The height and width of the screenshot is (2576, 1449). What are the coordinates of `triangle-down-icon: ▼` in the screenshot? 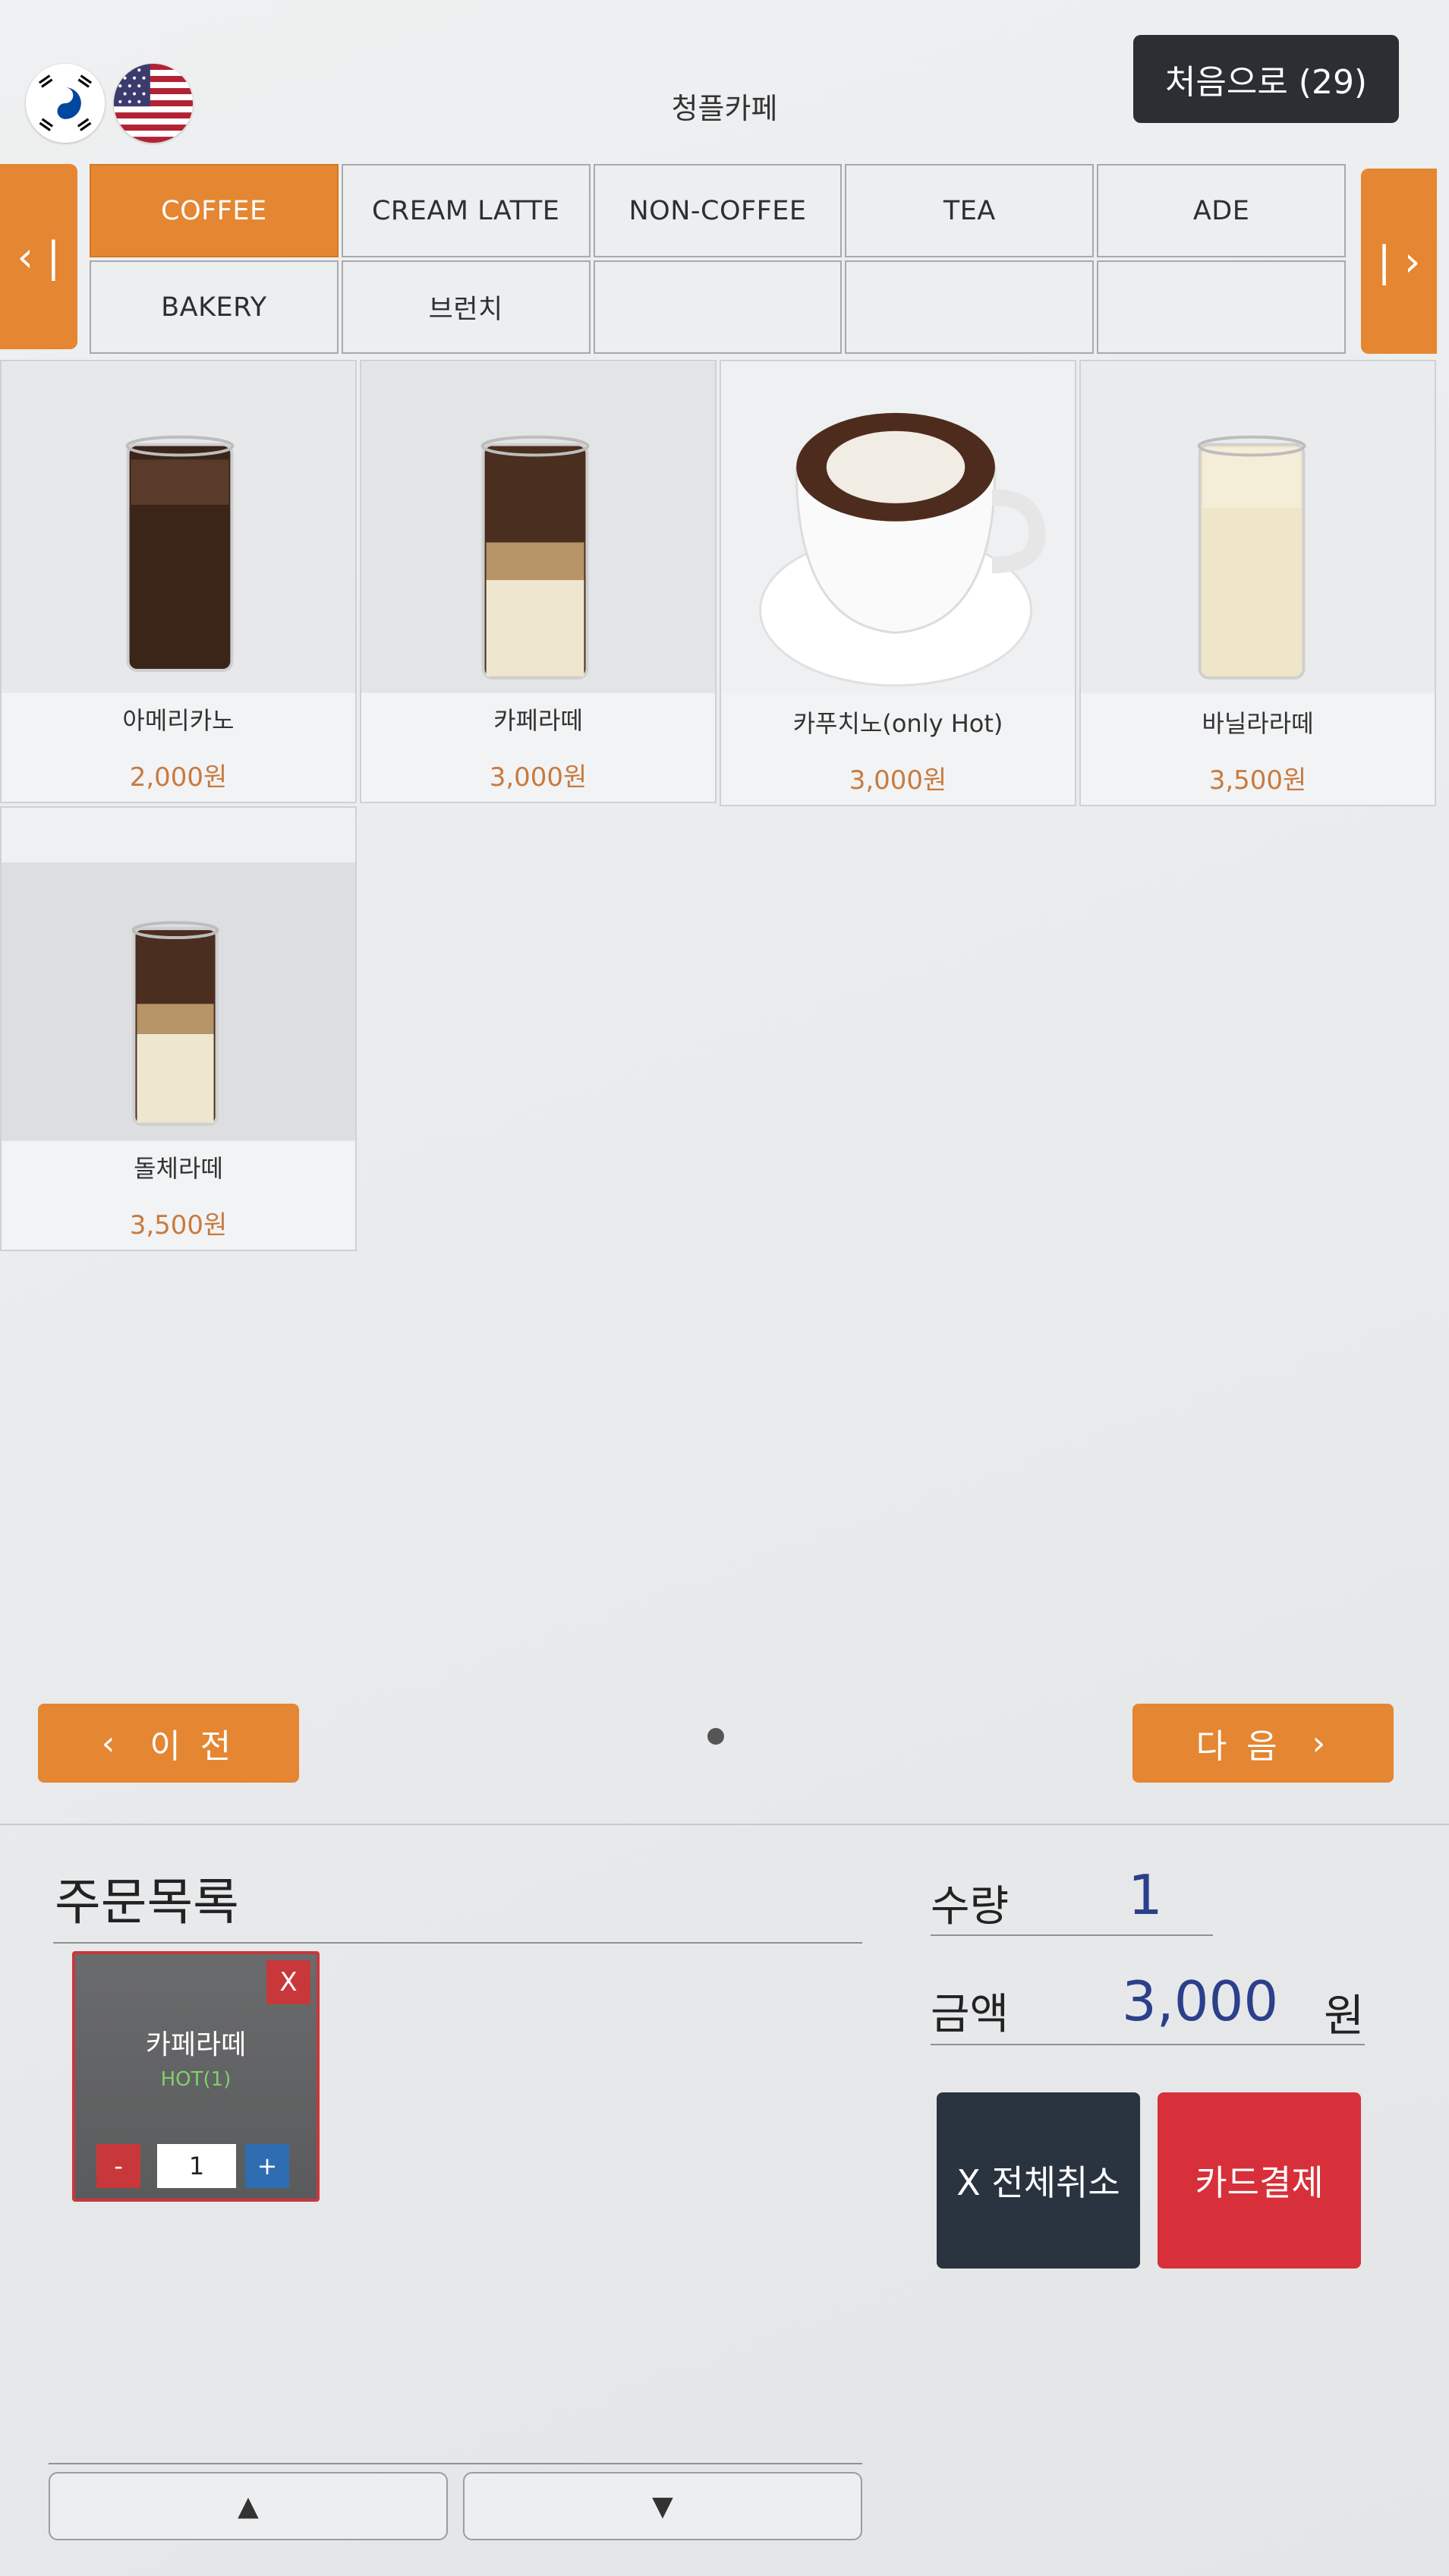 It's located at (662, 2506).